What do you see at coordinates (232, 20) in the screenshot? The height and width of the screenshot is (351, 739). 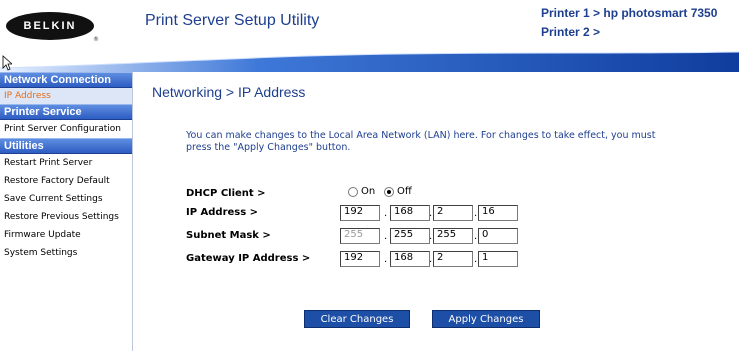 I see `app-title: Print Server Setup Utility` at bounding box center [232, 20].